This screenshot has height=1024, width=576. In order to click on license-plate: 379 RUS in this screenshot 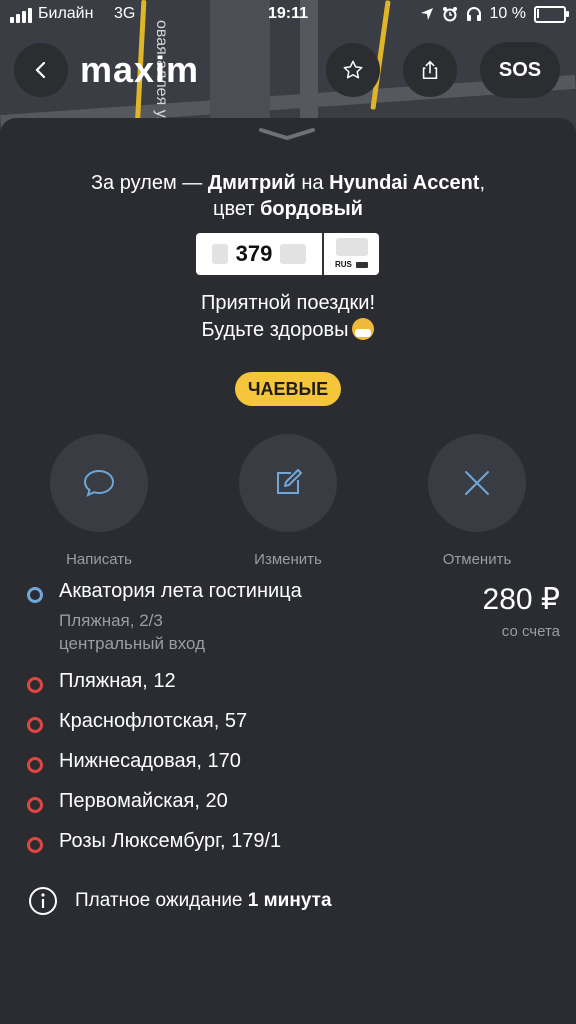, I will do `click(287, 254)`.